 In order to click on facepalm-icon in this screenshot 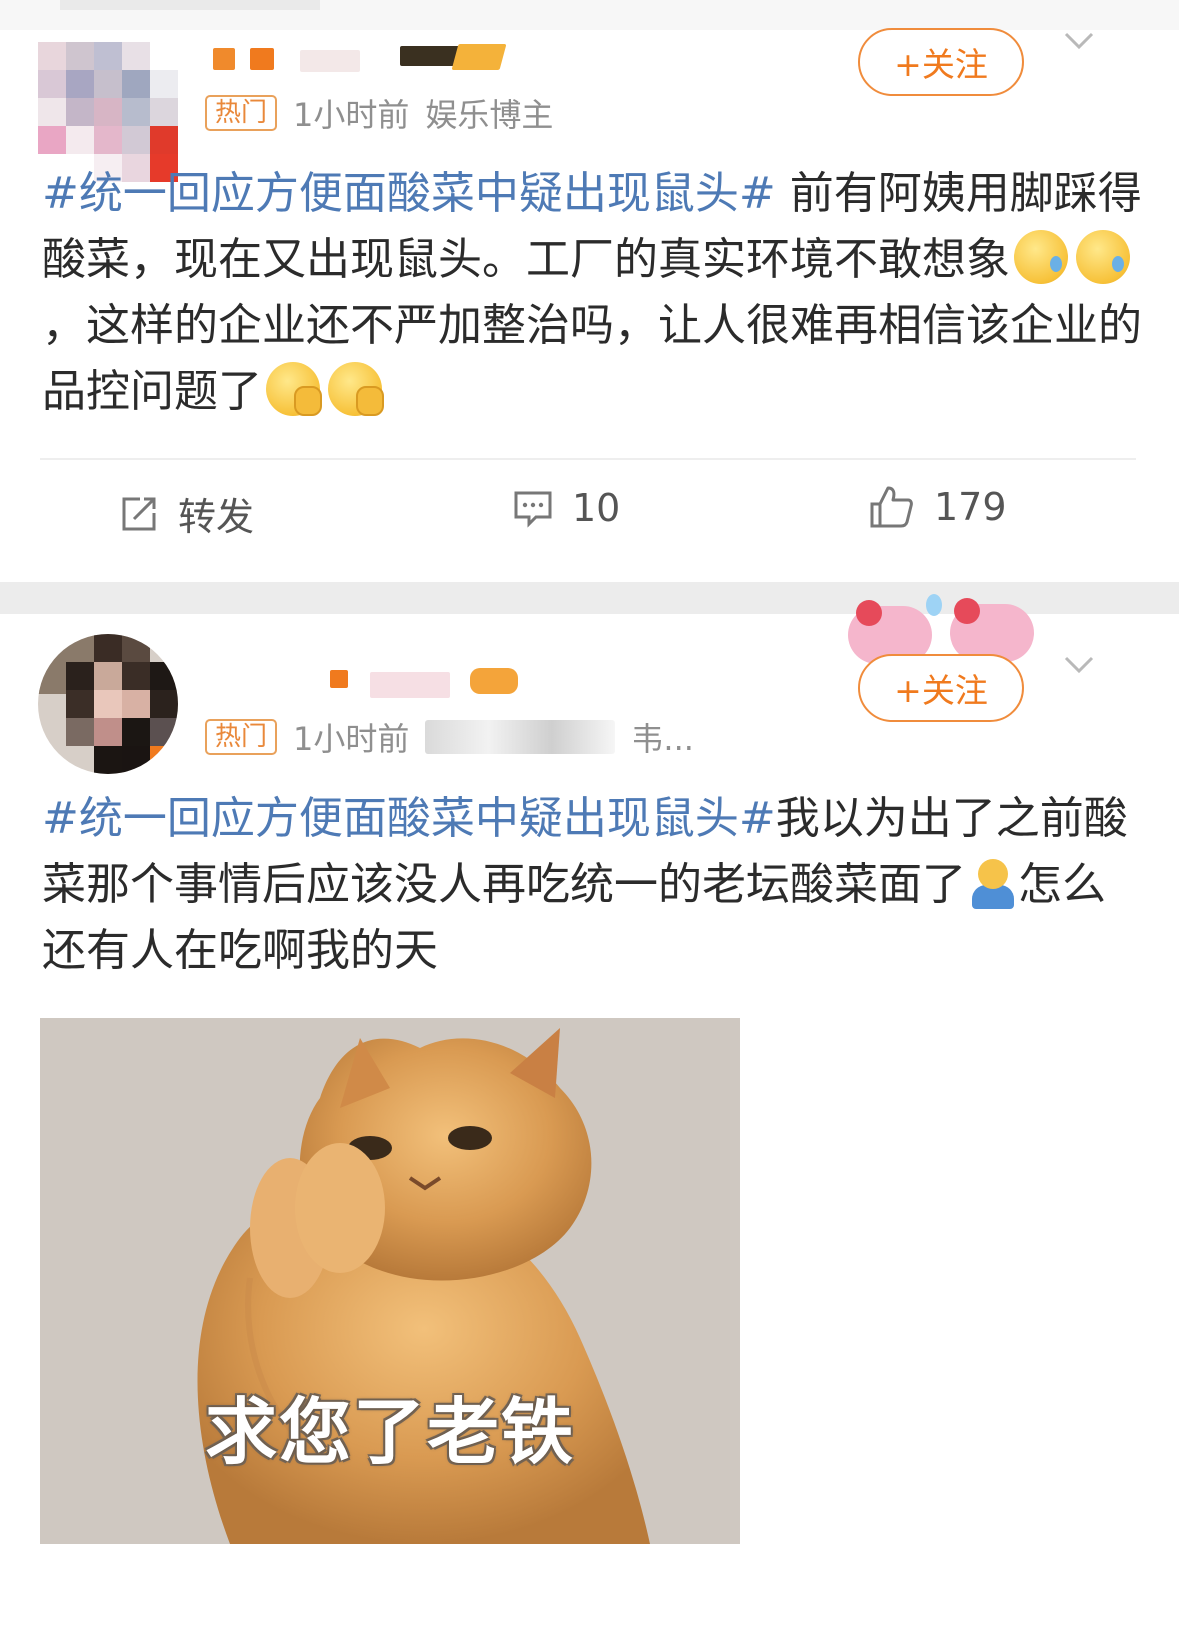, I will do `click(992, 884)`.